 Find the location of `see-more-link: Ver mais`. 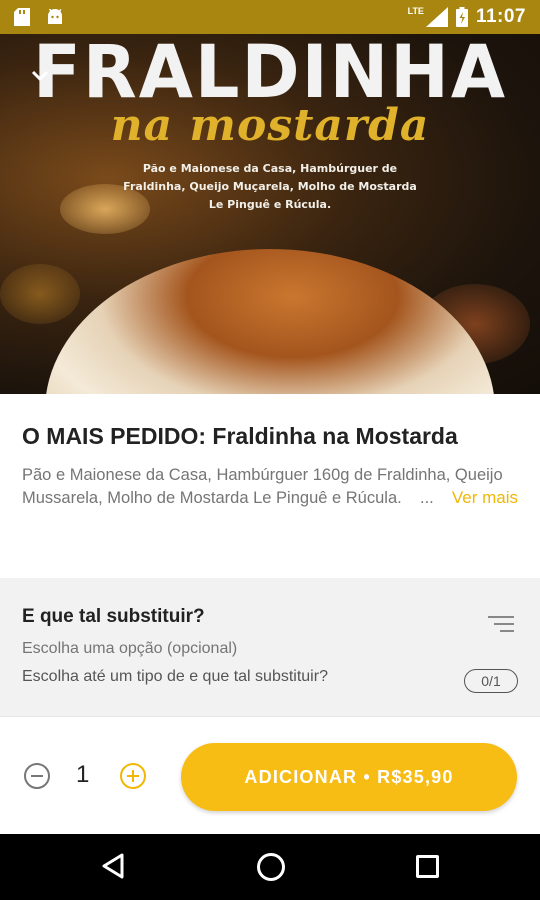

see-more-link: Ver mais is located at coordinates (483, 498).